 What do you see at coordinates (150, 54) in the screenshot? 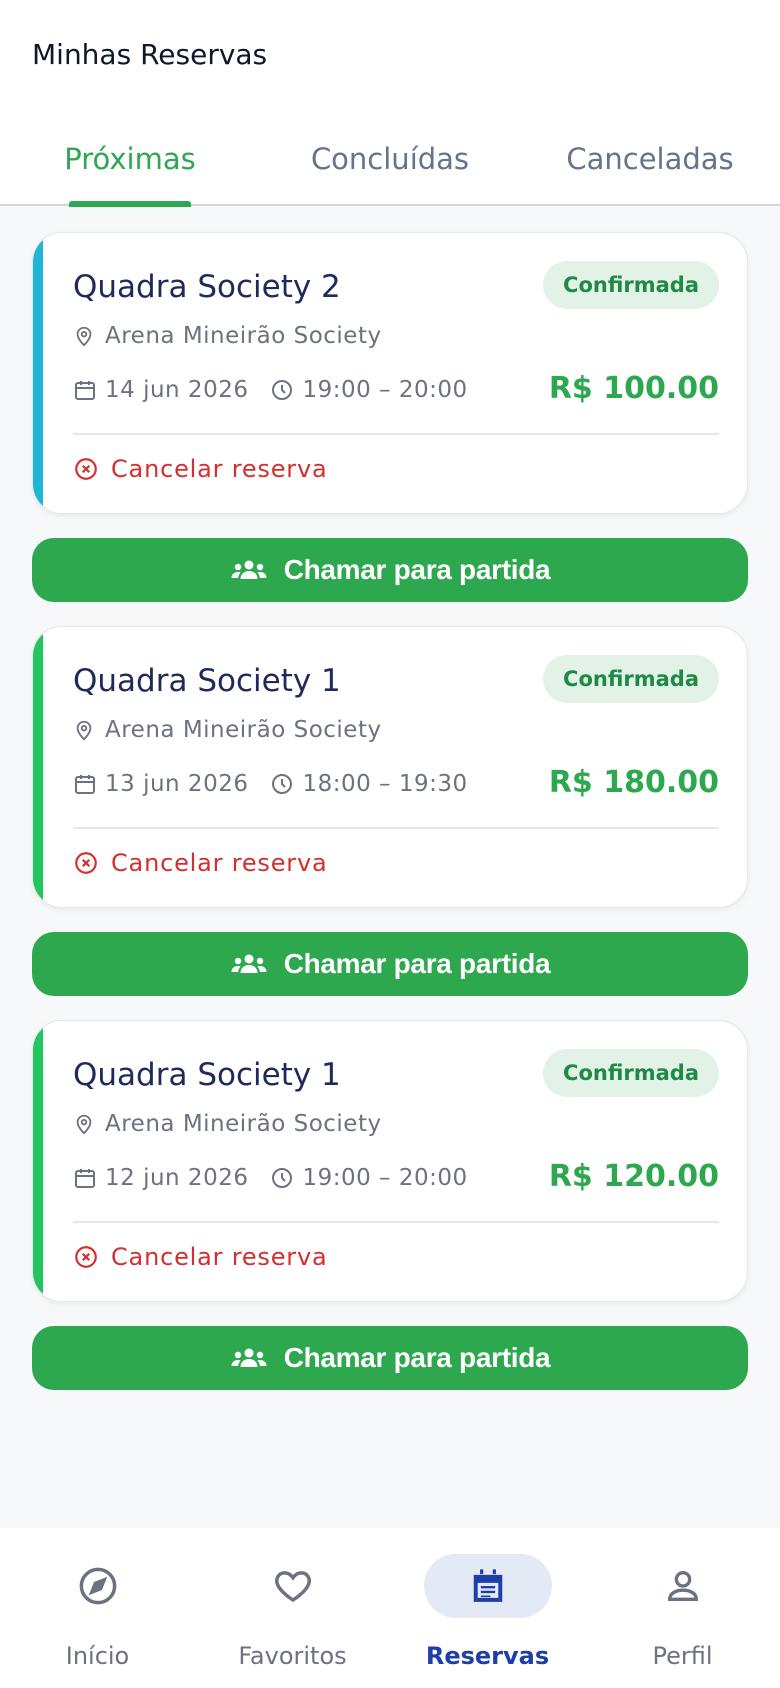
I see `page-title: Minhas Reservas` at bounding box center [150, 54].